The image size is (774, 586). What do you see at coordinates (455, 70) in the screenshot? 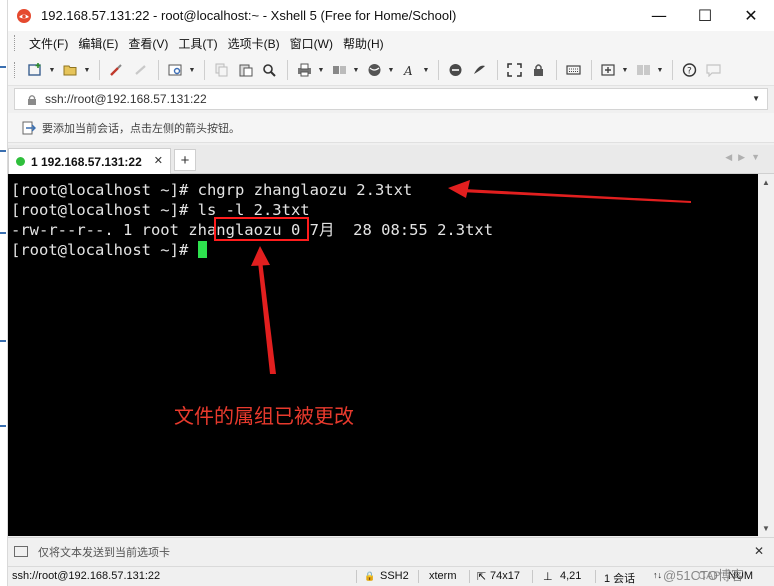
I see `xftp-icon` at bounding box center [455, 70].